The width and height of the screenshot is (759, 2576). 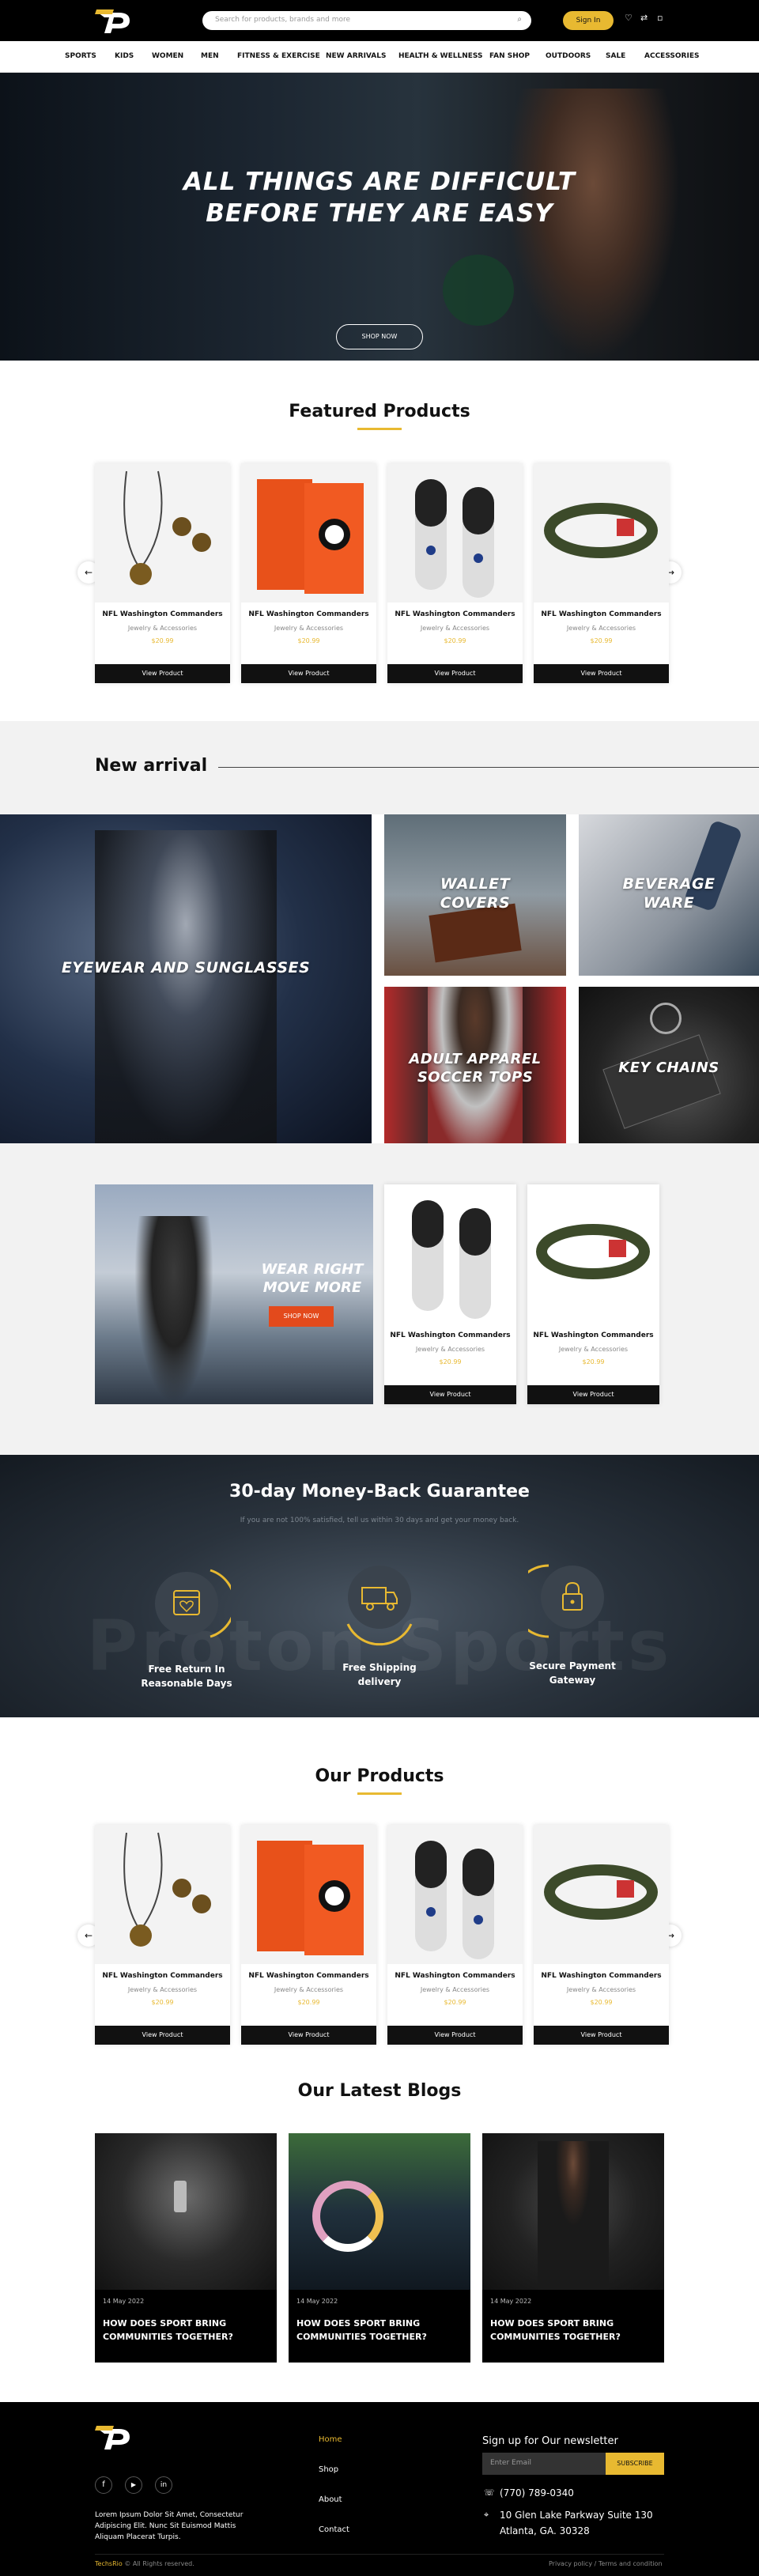 I want to click on bracelets-shape, so click(x=347, y=2216).